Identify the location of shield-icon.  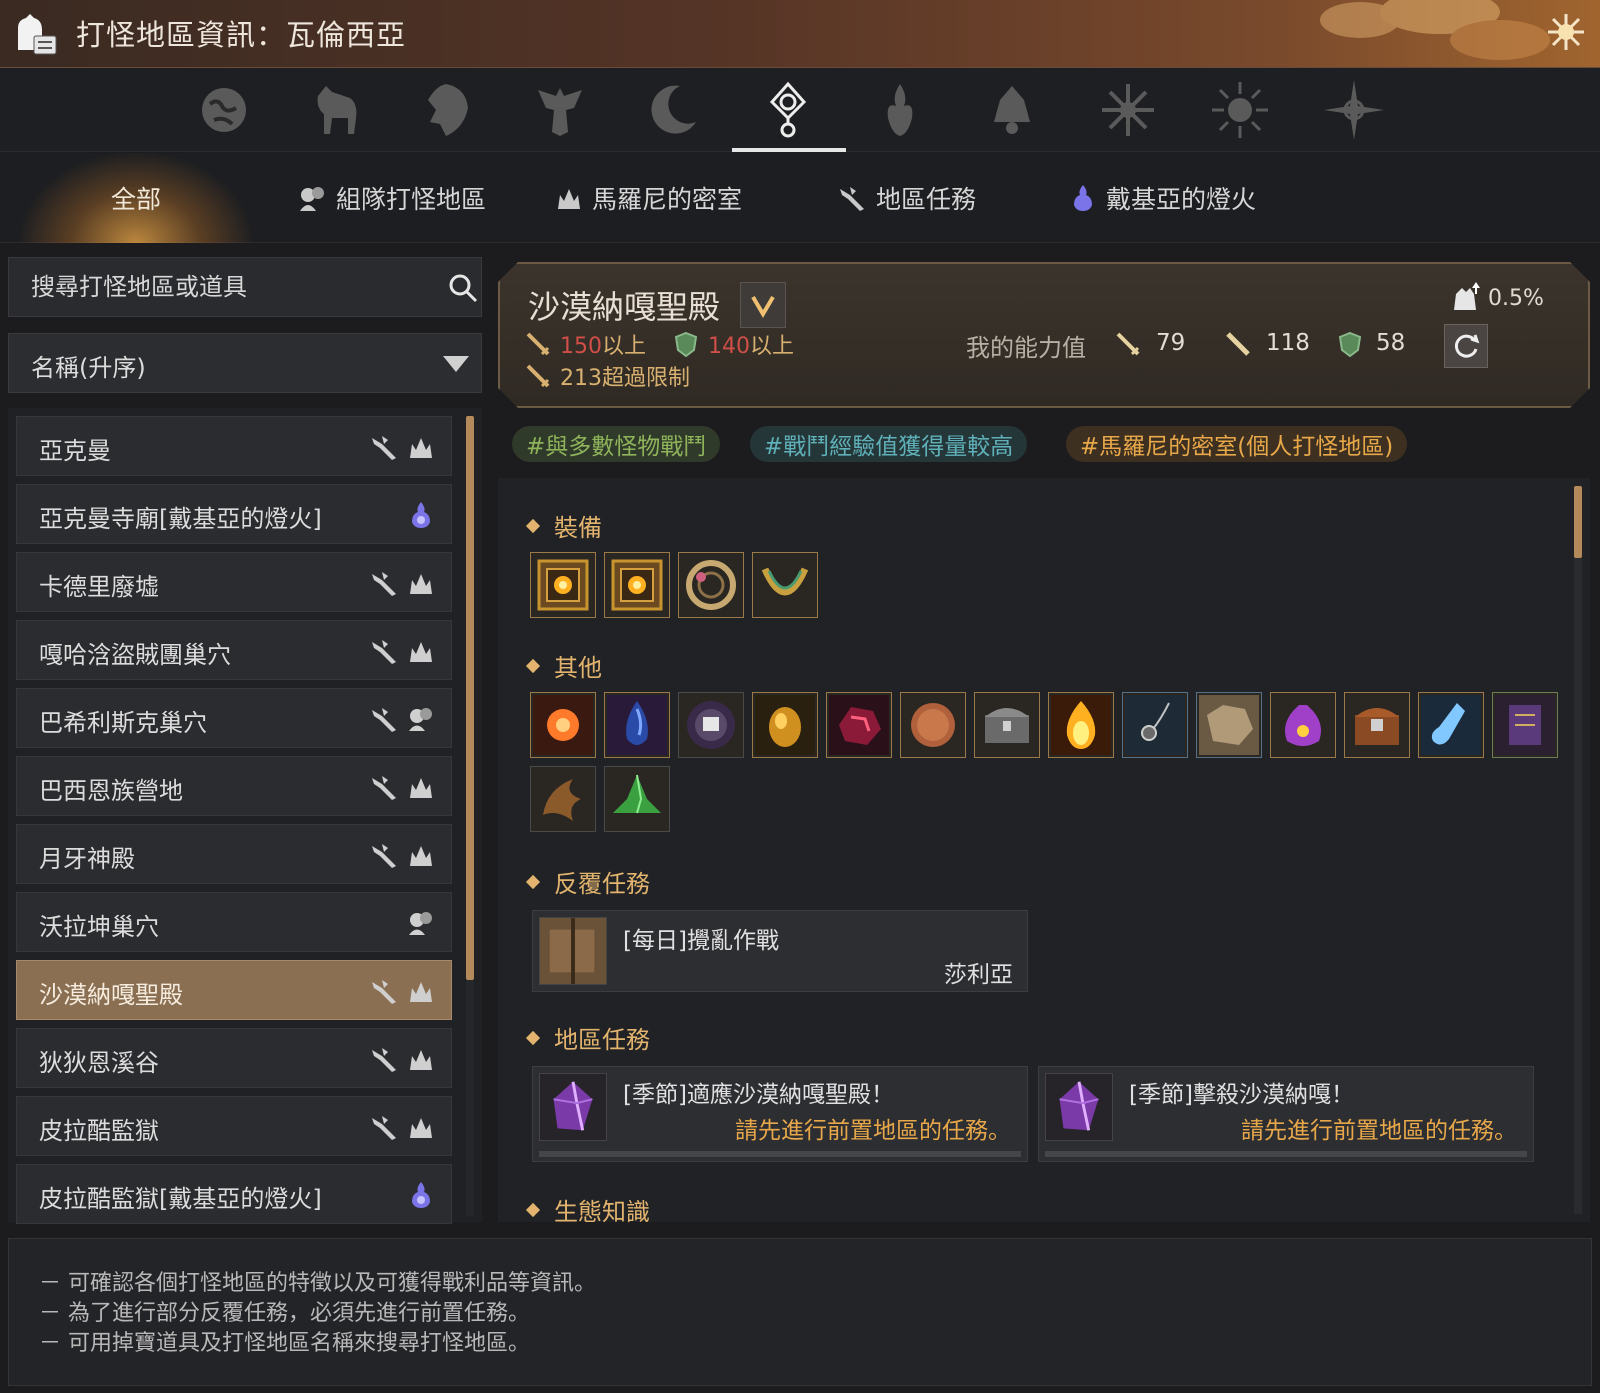
(1350, 344).